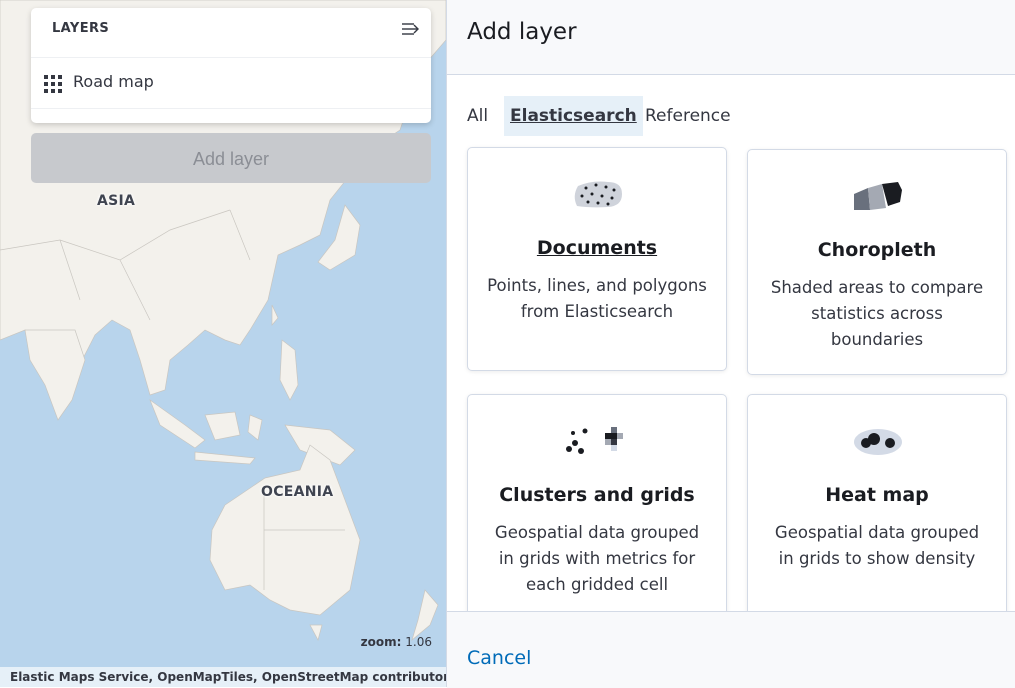 The image size is (1015, 688). I want to click on cancel-button: Cancel, so click(499, 658).